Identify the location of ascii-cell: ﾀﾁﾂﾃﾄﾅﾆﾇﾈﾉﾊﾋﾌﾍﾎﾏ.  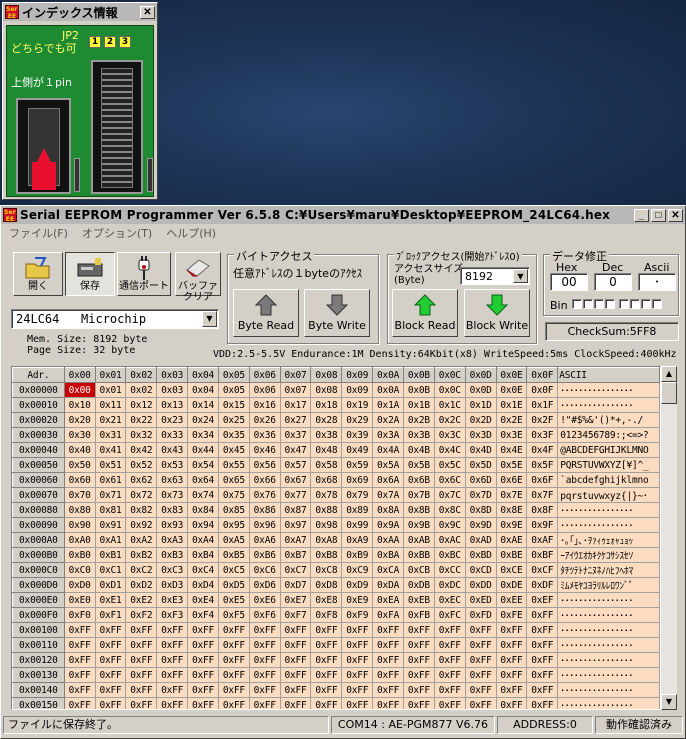
(608, 570).